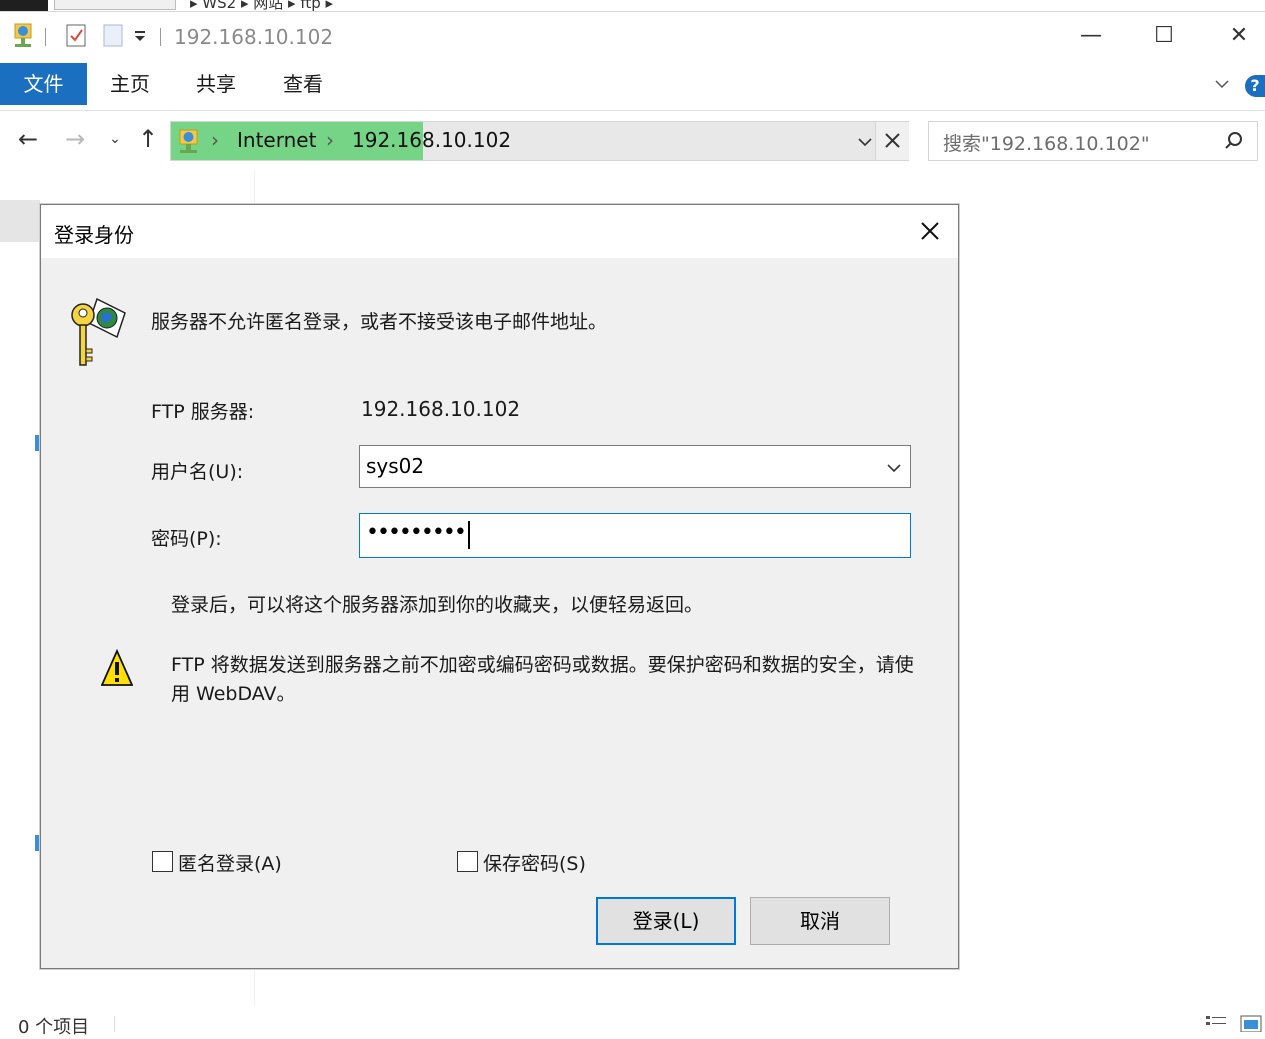 The height and width of the screenshot is (1039, 1265). What do you see at coordinates (20, 221) in the screenshot?
I see `navigation-pane-selected-item` at bounding box center [20, 221].